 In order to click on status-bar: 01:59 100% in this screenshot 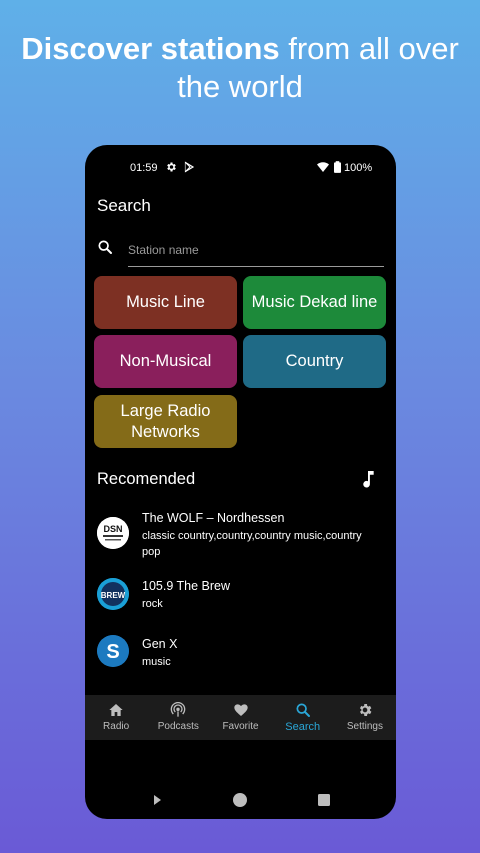, I will do `click(240, 169)`.